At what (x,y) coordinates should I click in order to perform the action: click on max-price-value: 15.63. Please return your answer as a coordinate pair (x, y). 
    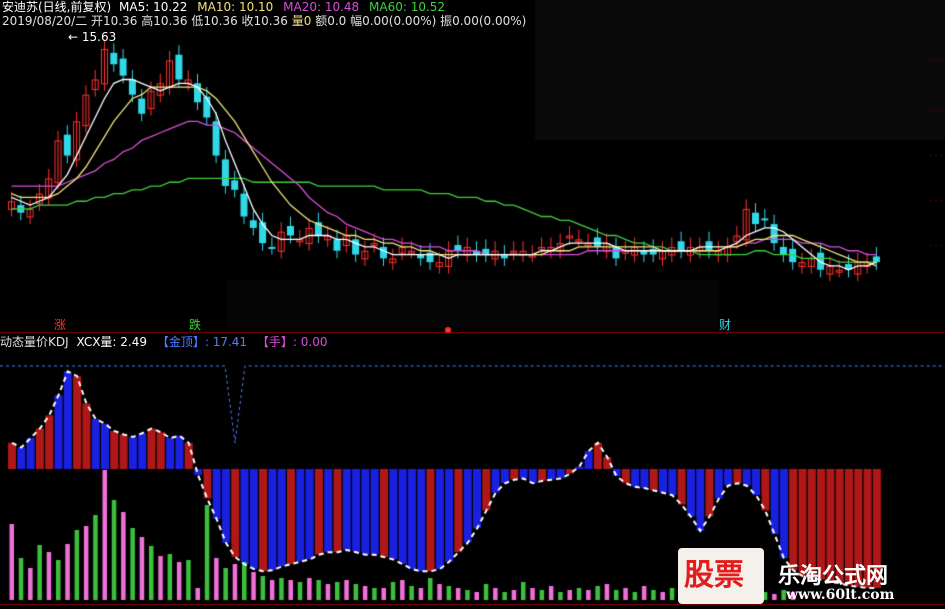
    Looking at the image, I should click on (99, 37).